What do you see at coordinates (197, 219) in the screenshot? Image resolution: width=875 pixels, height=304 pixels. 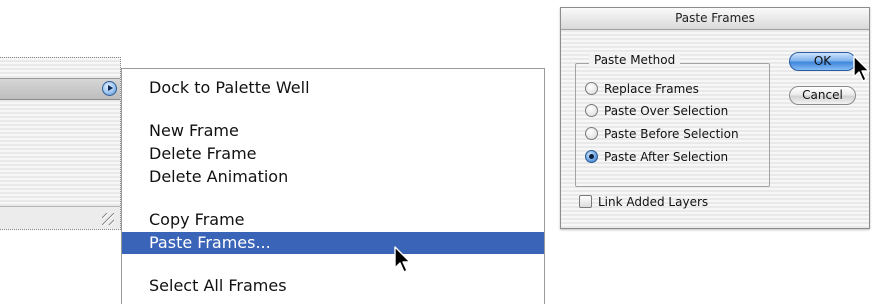 I see `menu-item-label: Copy Frame` at bounding box center [197, 219].